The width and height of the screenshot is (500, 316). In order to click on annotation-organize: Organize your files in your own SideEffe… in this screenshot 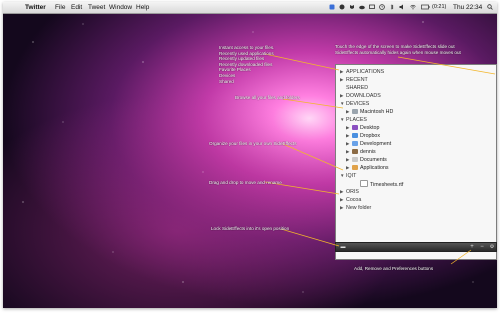, I will do `click(253, 143)`.